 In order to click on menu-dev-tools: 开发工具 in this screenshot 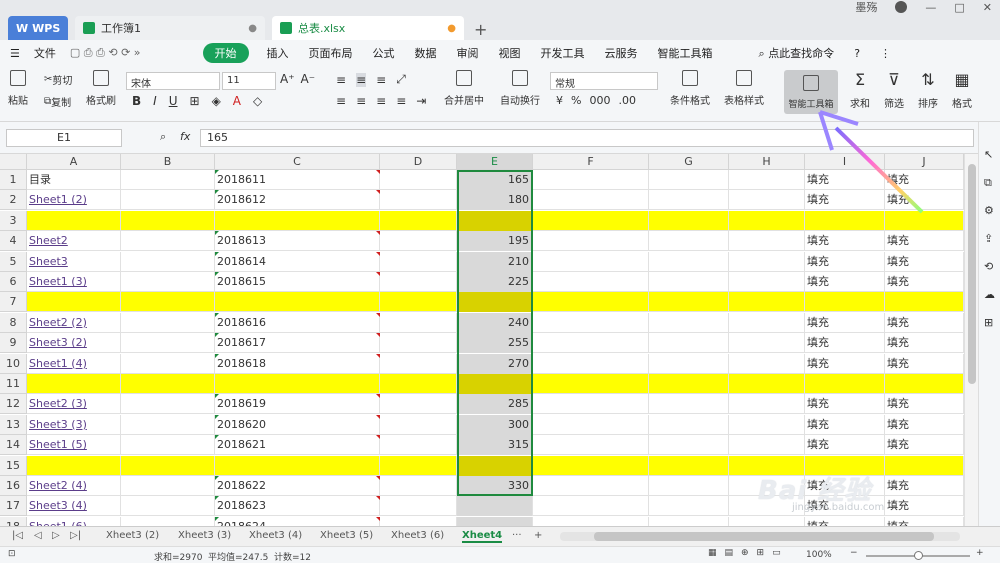, I will do `click(563, 53)`.